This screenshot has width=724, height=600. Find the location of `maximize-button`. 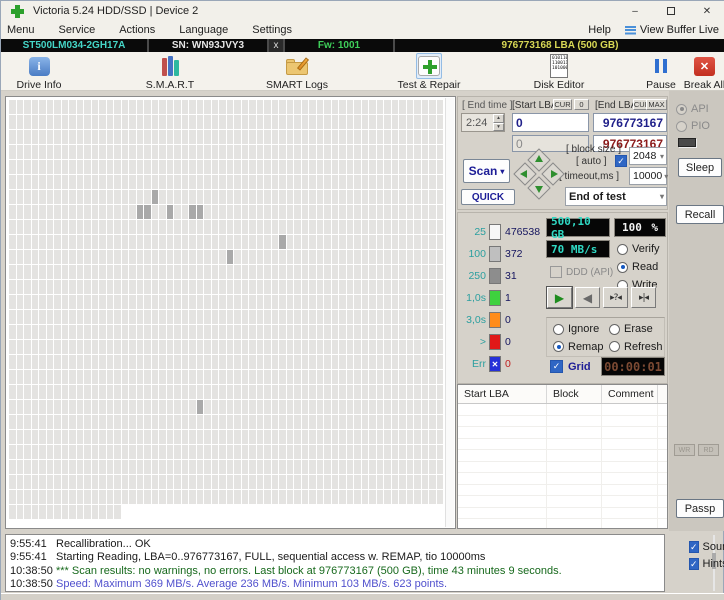

maximize-button is located at coordinates (671, 11).